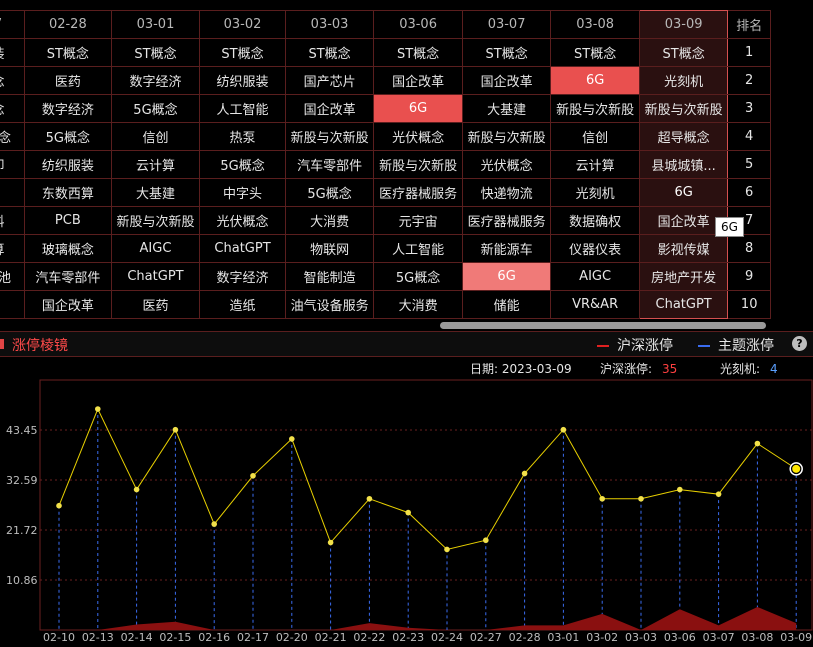  I want to click on sector-cell: 信创, so click(155, 136).